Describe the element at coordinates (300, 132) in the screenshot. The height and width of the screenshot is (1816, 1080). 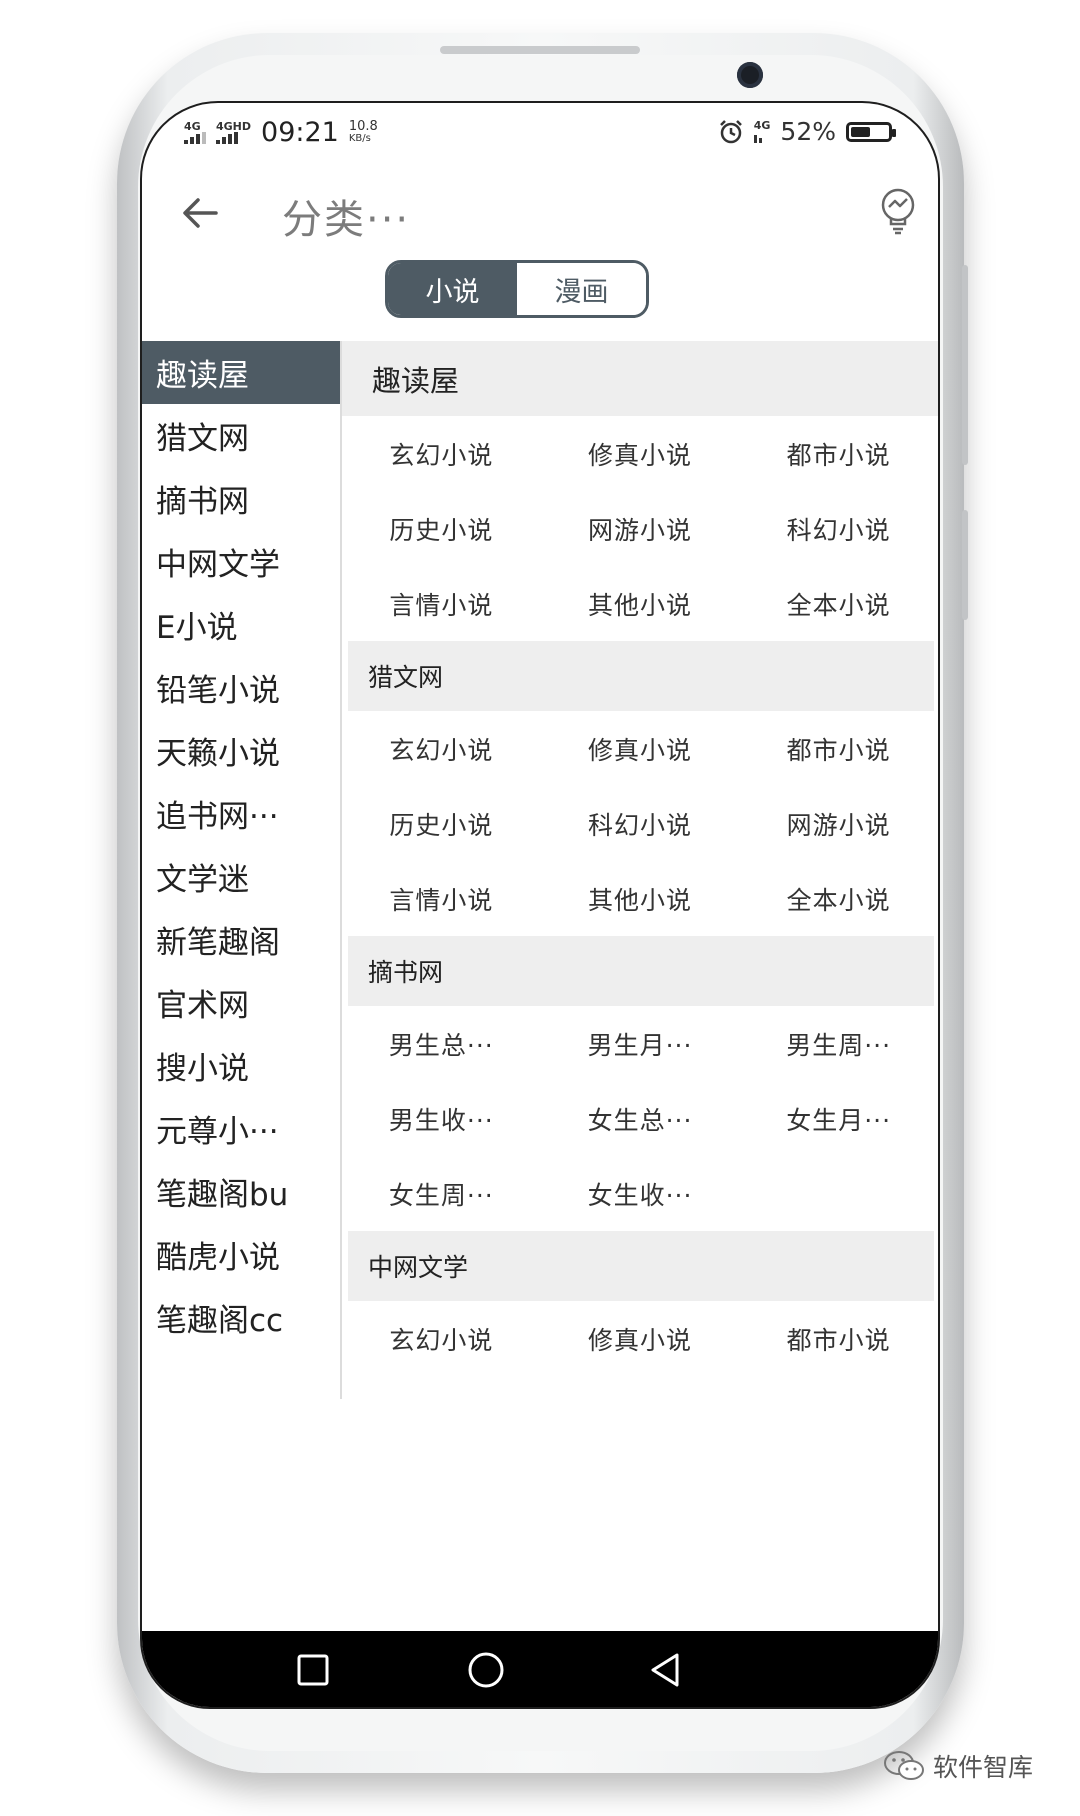
I see `clock: 09:21` at that location.